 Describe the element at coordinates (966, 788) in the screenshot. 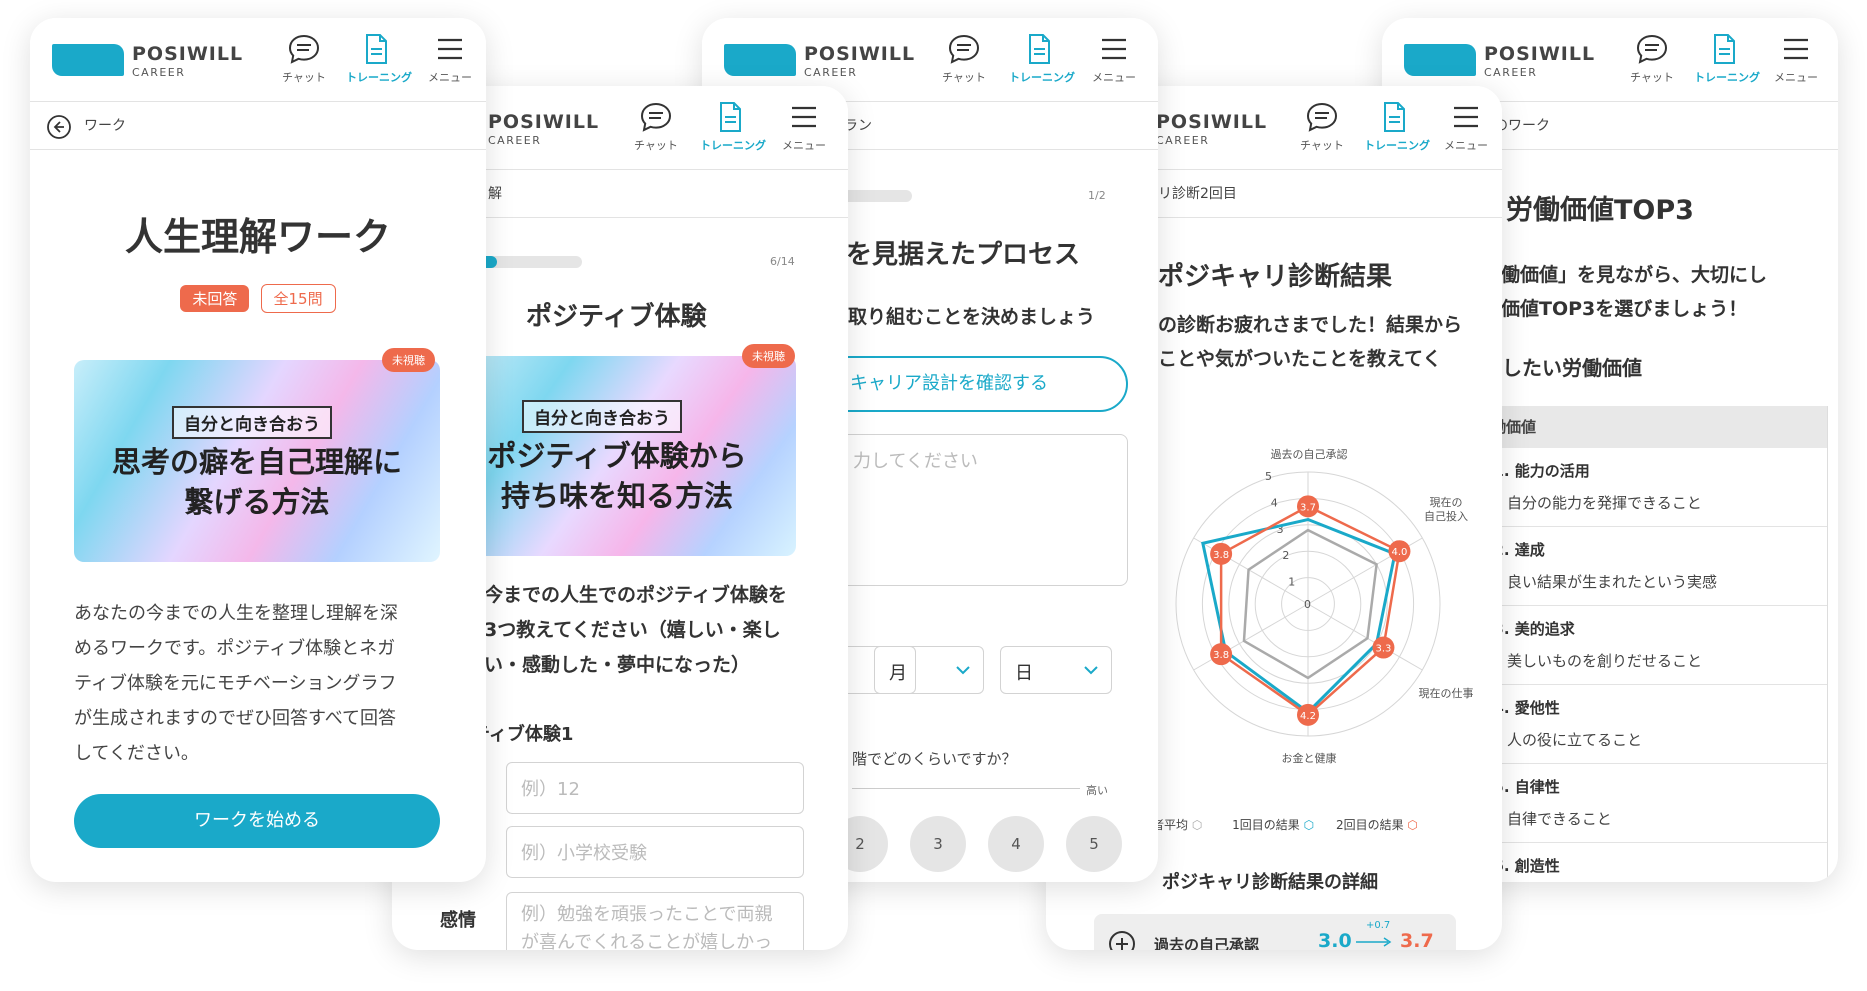

I see `scale-line` at that location.